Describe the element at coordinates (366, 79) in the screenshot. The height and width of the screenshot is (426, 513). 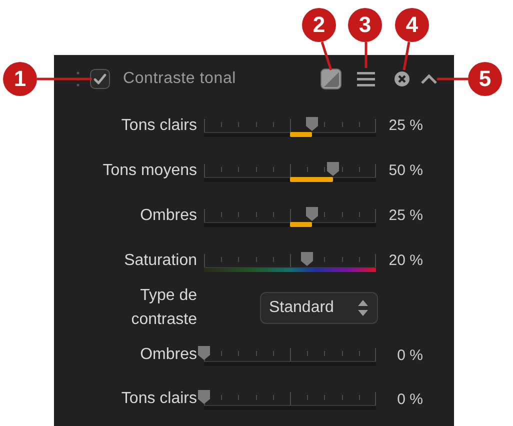
I see `menu-icon` at that location.